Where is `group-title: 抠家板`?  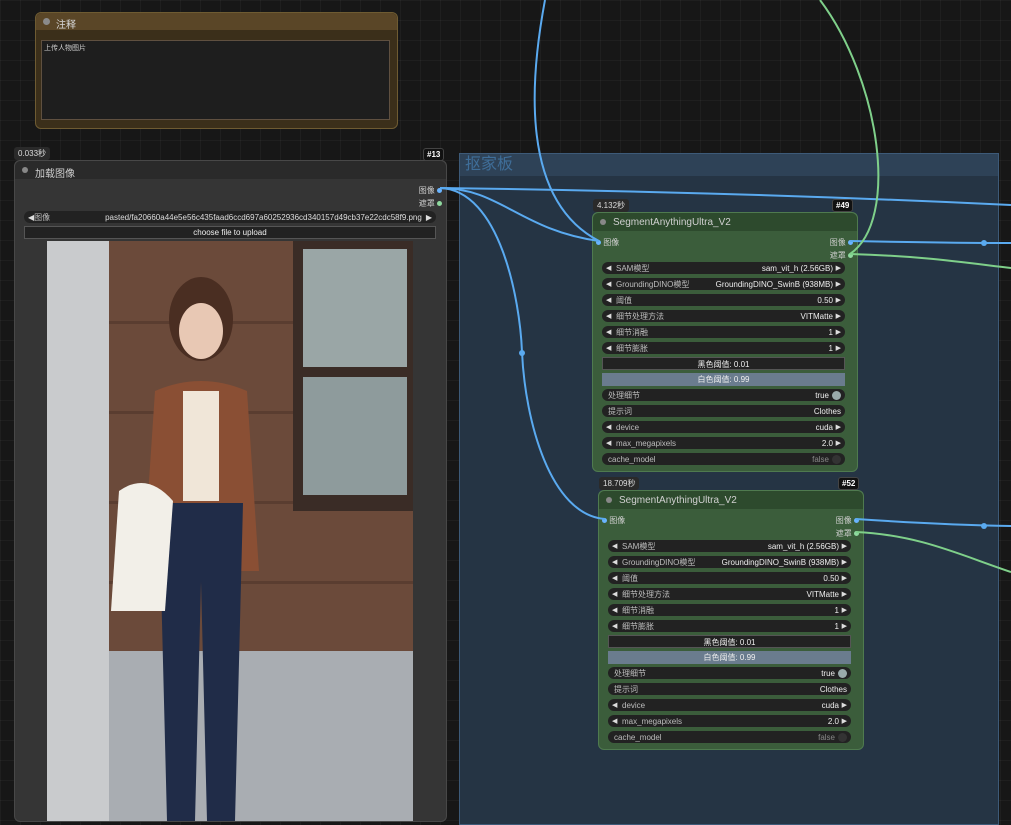 group-title: 抠家板 is located at coordinates (729, 165).